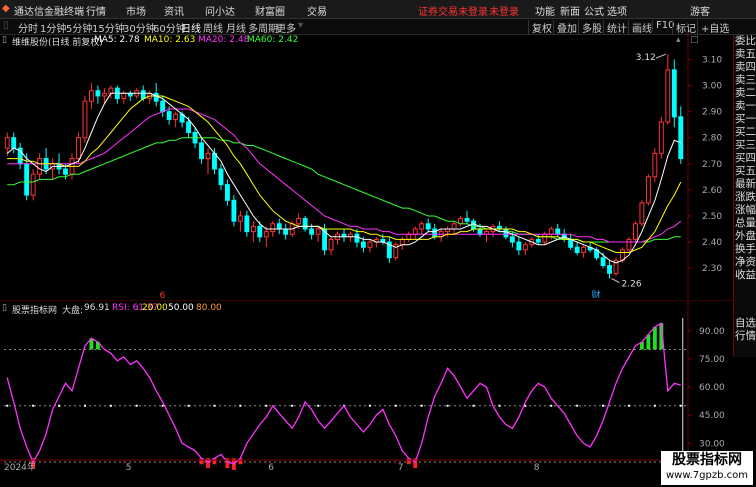 The width and height of the screenshot is (756, 487). Describe the element at coordinates (745, 336) in the screenshot. I see `quote-tab-1: 行情` at that location.